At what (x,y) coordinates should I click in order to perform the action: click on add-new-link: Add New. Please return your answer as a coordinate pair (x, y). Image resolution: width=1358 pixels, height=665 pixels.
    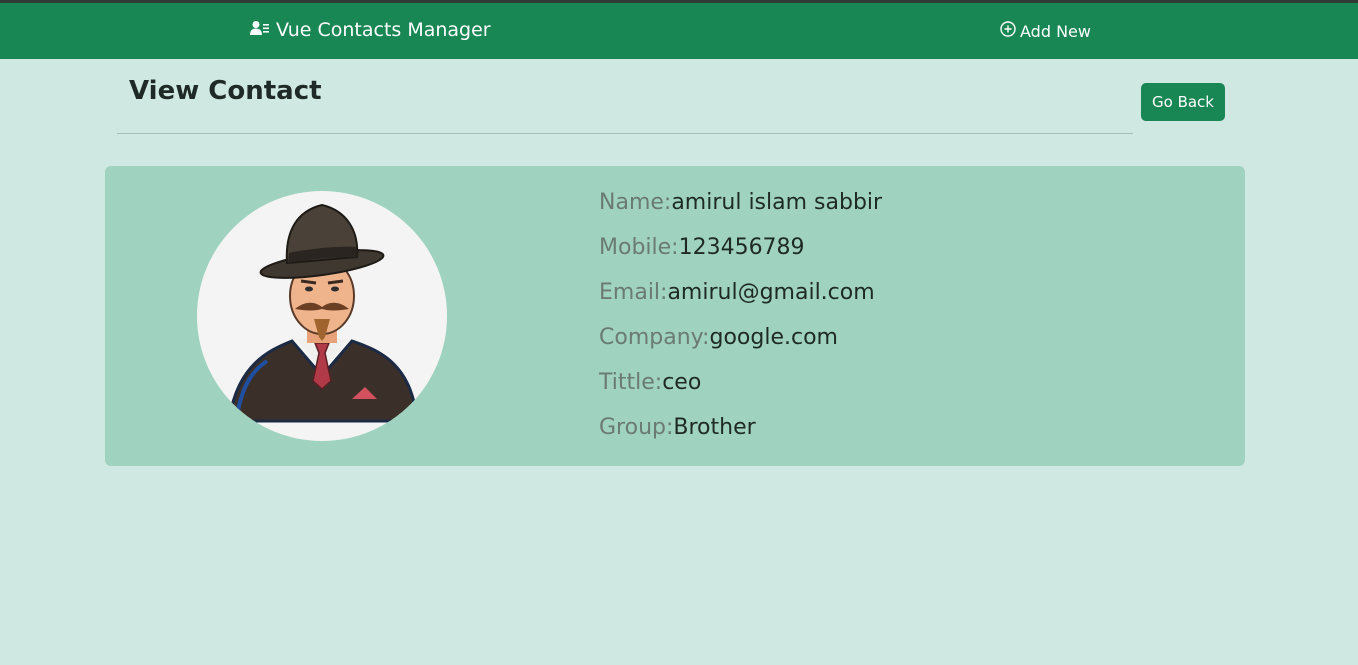
    Looking at the image, I should click on (1045, 31).